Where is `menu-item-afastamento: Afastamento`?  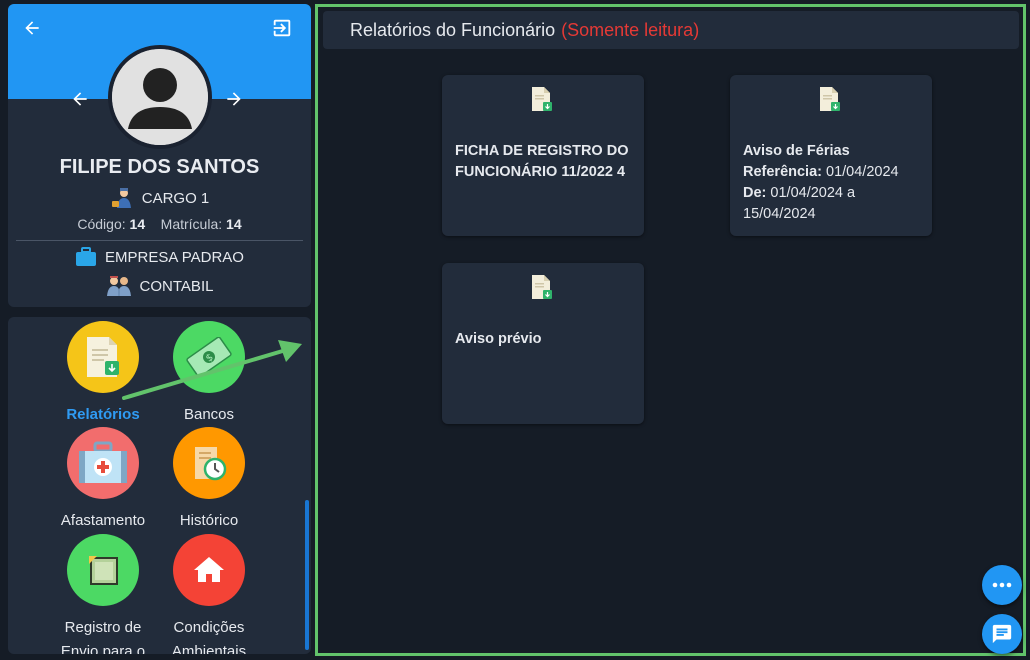
menu-item-afastamento: Afastamento is located at coordinates (103, 480).